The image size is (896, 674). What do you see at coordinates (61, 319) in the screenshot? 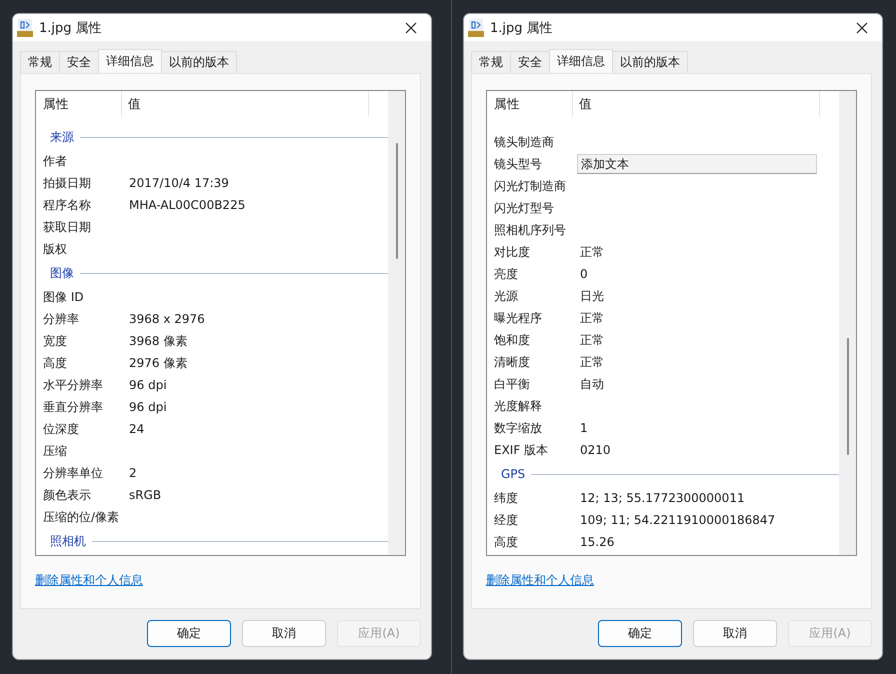
I see `property-name: 分辨率` at bounding box center [61, 319].